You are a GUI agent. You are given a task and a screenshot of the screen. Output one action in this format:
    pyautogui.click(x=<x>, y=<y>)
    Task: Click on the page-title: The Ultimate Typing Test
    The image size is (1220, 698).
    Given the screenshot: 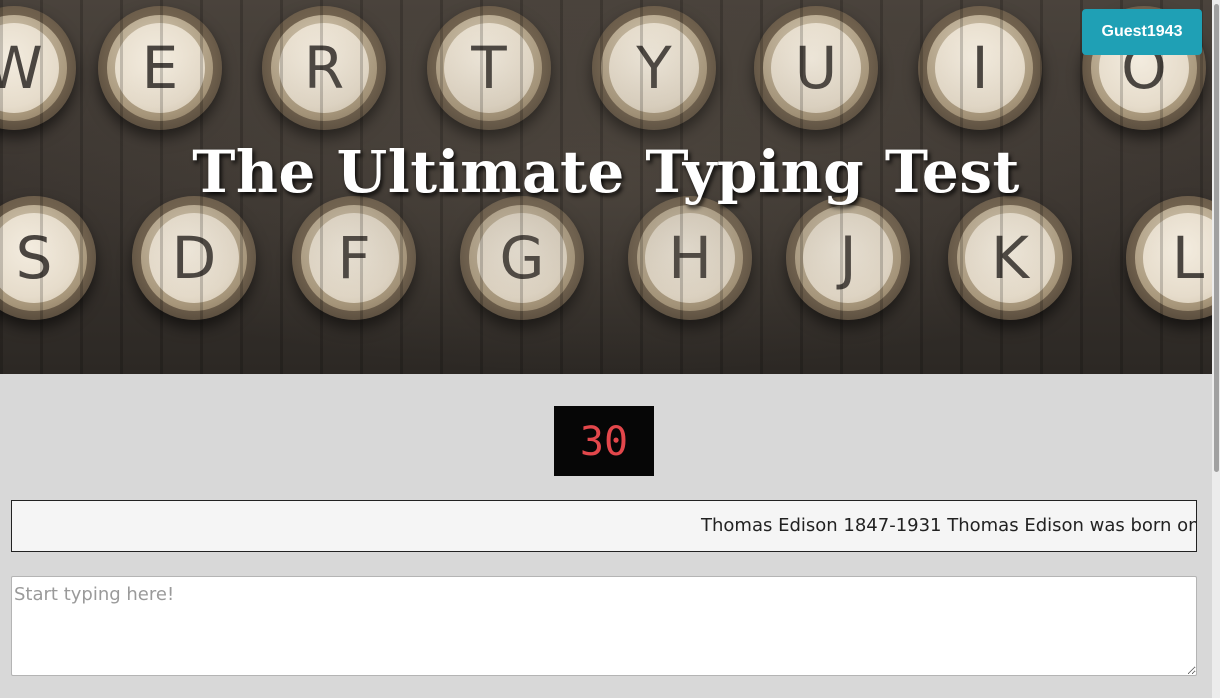 What is the action you would take?
    pyautogui.click(x=606, y=172)
    